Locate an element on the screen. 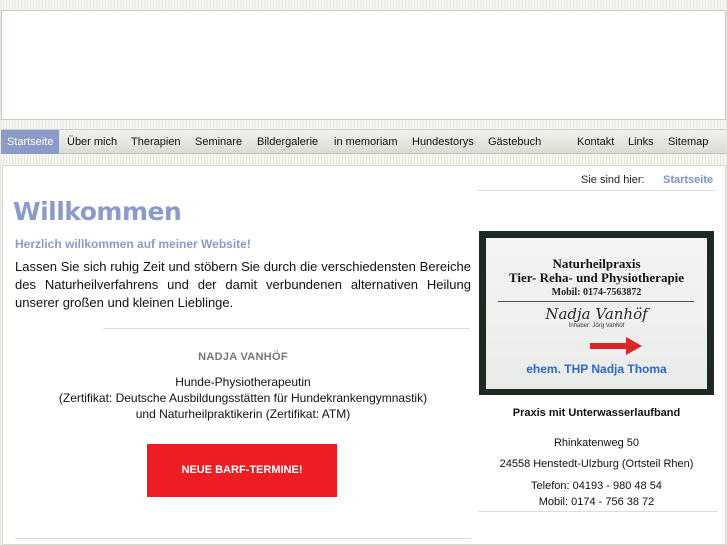  nav-item-seminare: Seminare is located at coordinates (218, 142).